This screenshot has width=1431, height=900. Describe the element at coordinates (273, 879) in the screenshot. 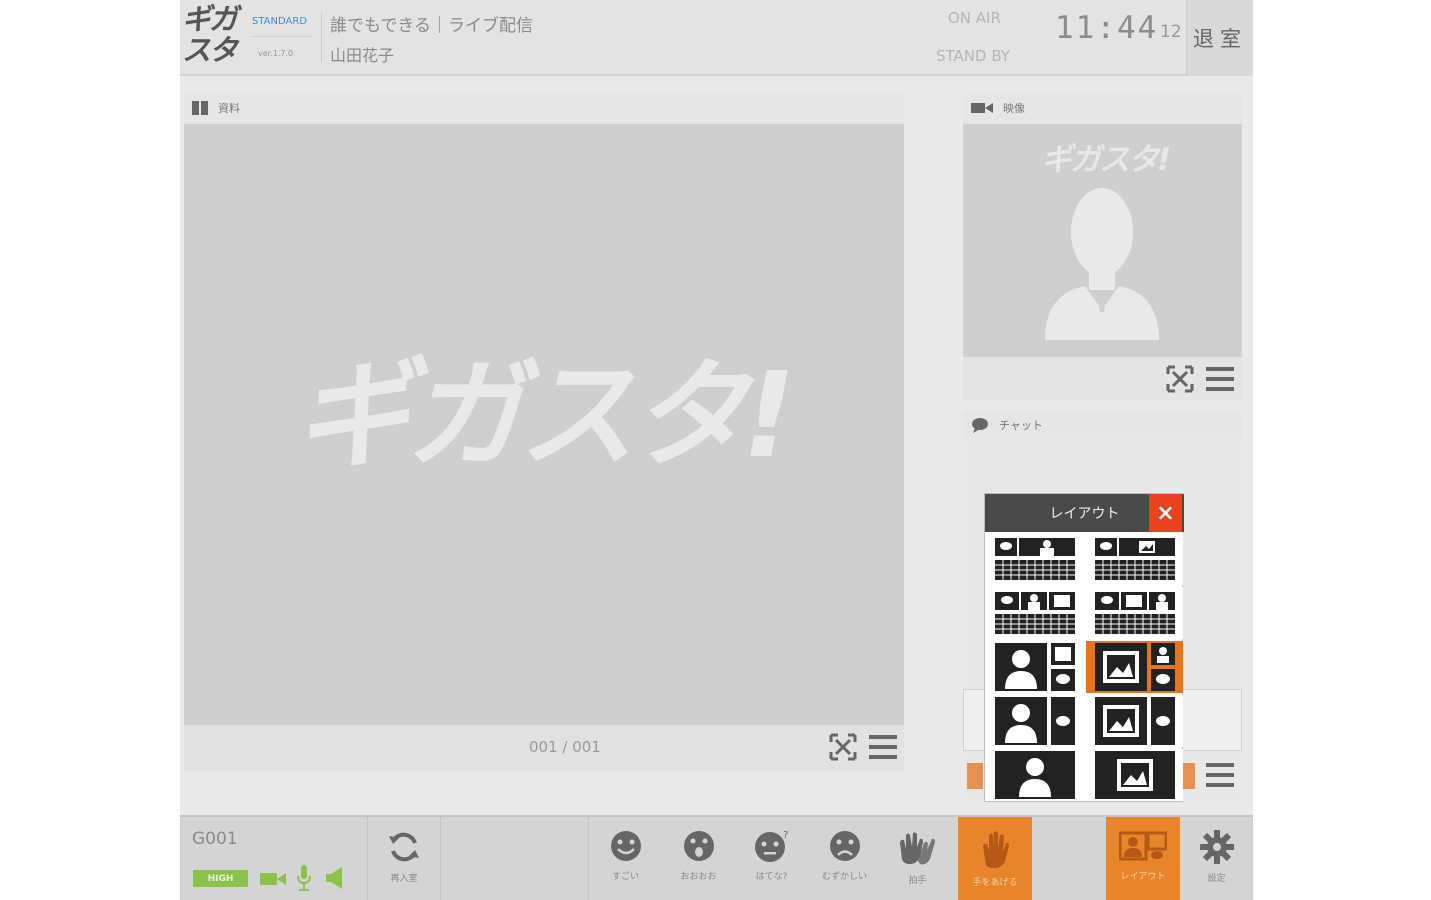

I see `camera-status-icon` at that location.